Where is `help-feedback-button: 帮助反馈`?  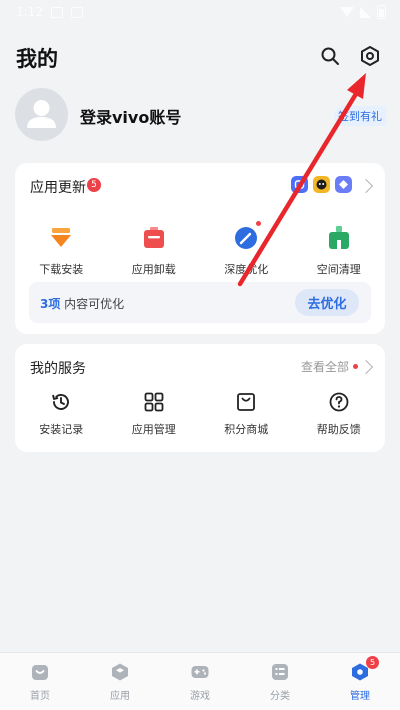 help-feedback-button: 帮助反馈 is located at coordinates (339, 414).